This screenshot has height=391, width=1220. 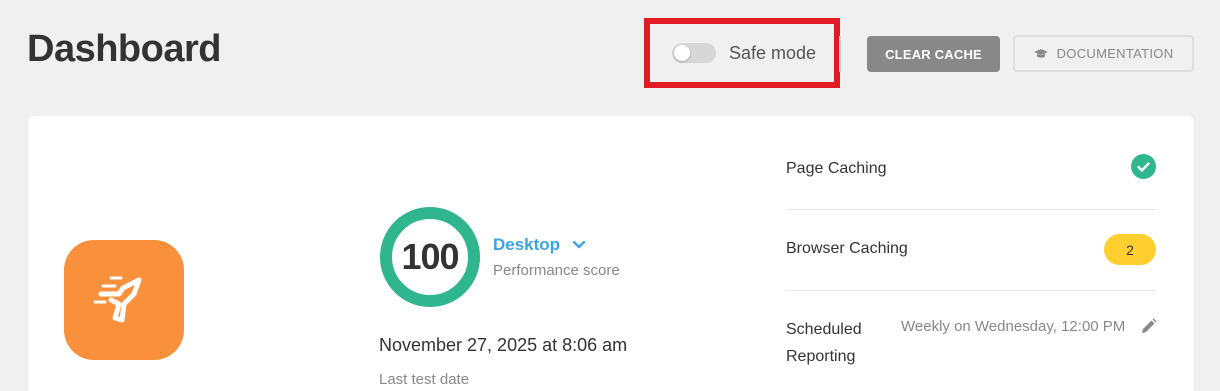 What do you see at coordinates (847, 249) in the screenshot?
I see `browser-caching-label: Browser Caching` at bounding box center [847, 249].